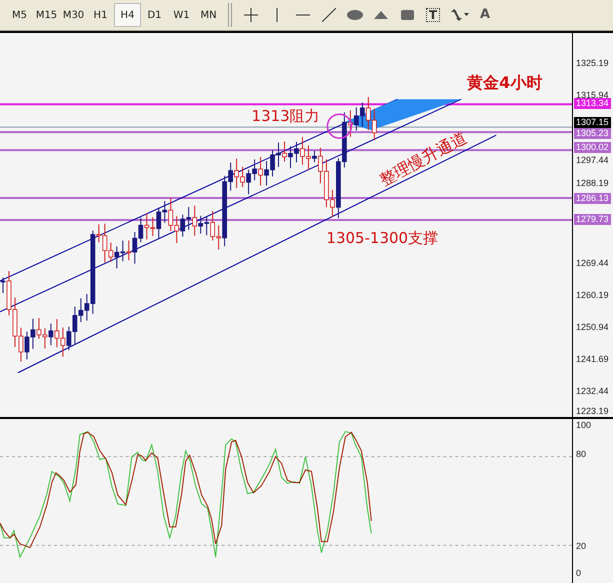 Image resolution: width=613 pixels, height=583 pixels. Describe the element at coordinates (592, 133) in the screenshot. I see `price-level-tag: 1305.23` at that location.